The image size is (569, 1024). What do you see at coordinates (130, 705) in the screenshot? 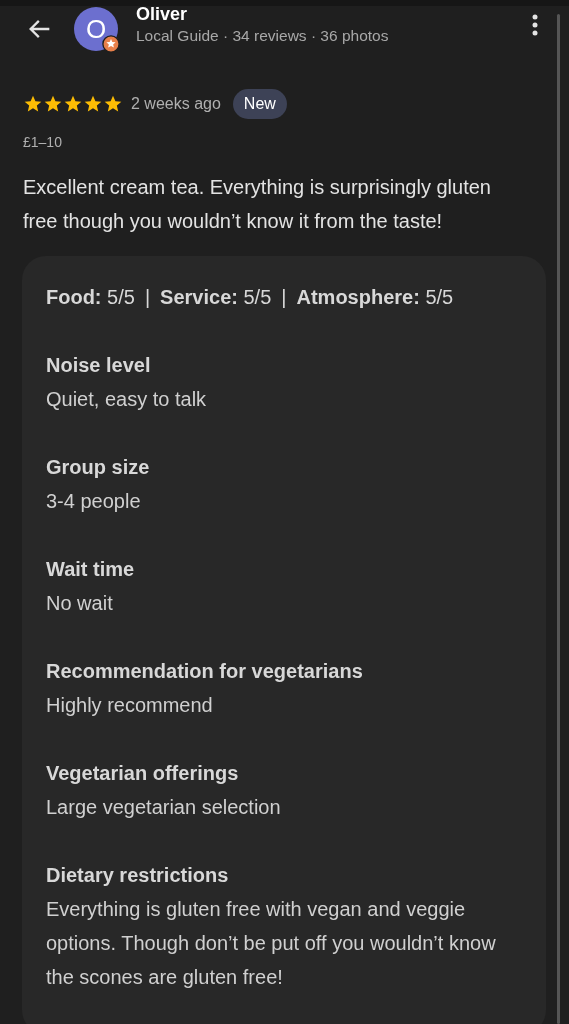
I see `detail-value: Highly recommend` at bounding box center [130, 705].